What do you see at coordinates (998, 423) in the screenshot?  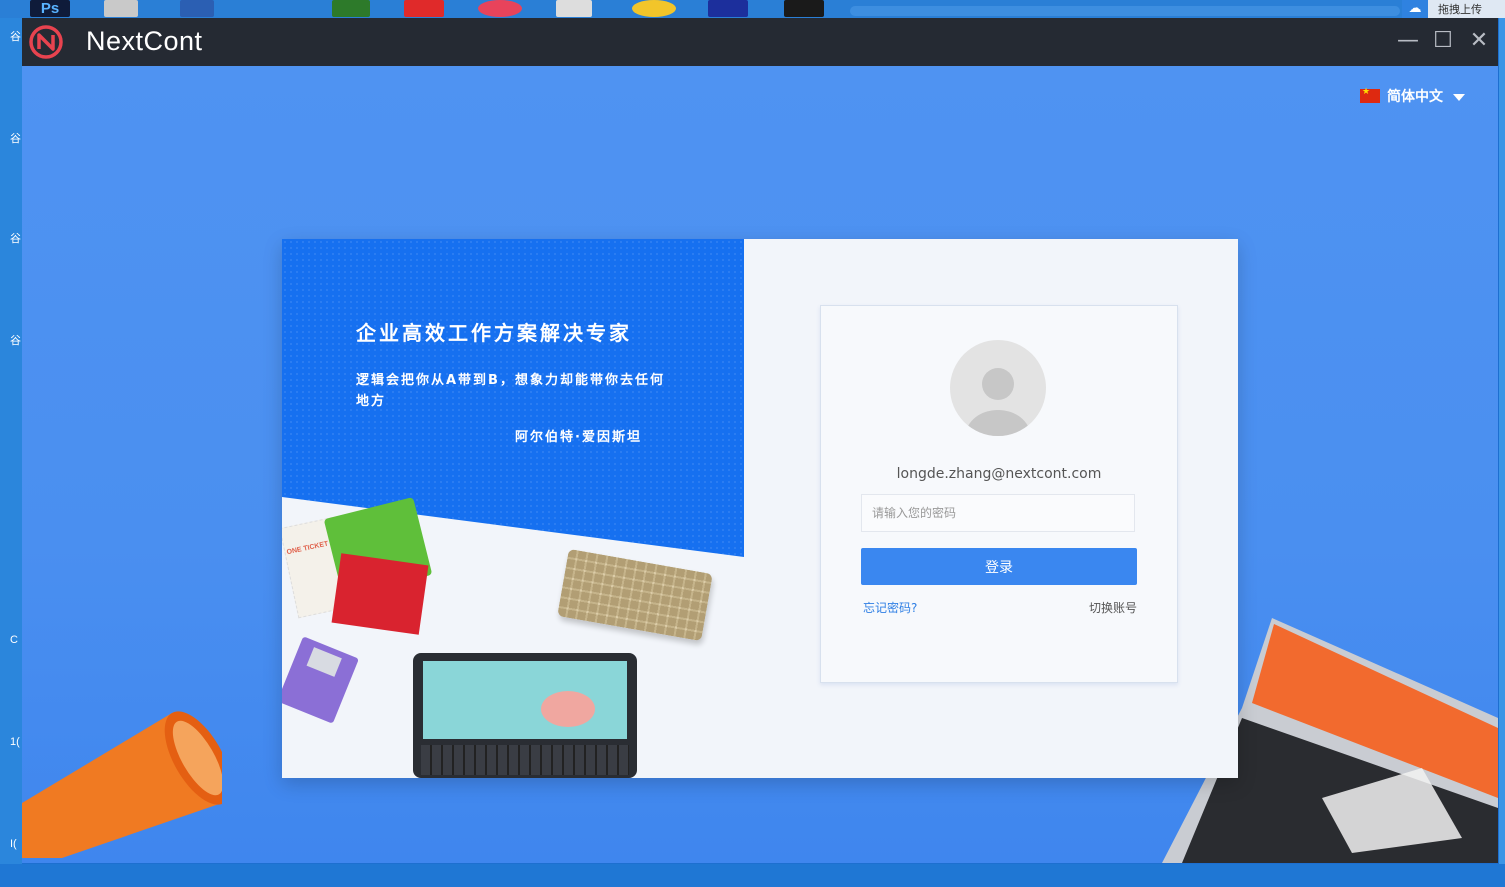 I see `avatar-body` at bounding box center [998, 423].